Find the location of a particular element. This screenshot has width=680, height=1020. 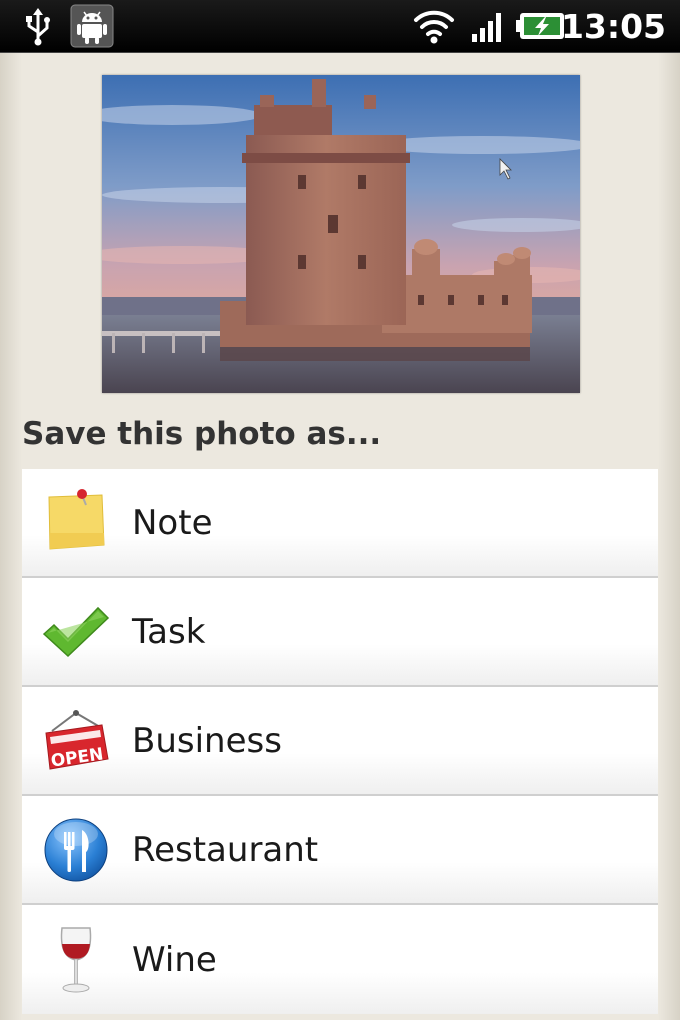

checkmark-icon is located at coordinates (76, 632).